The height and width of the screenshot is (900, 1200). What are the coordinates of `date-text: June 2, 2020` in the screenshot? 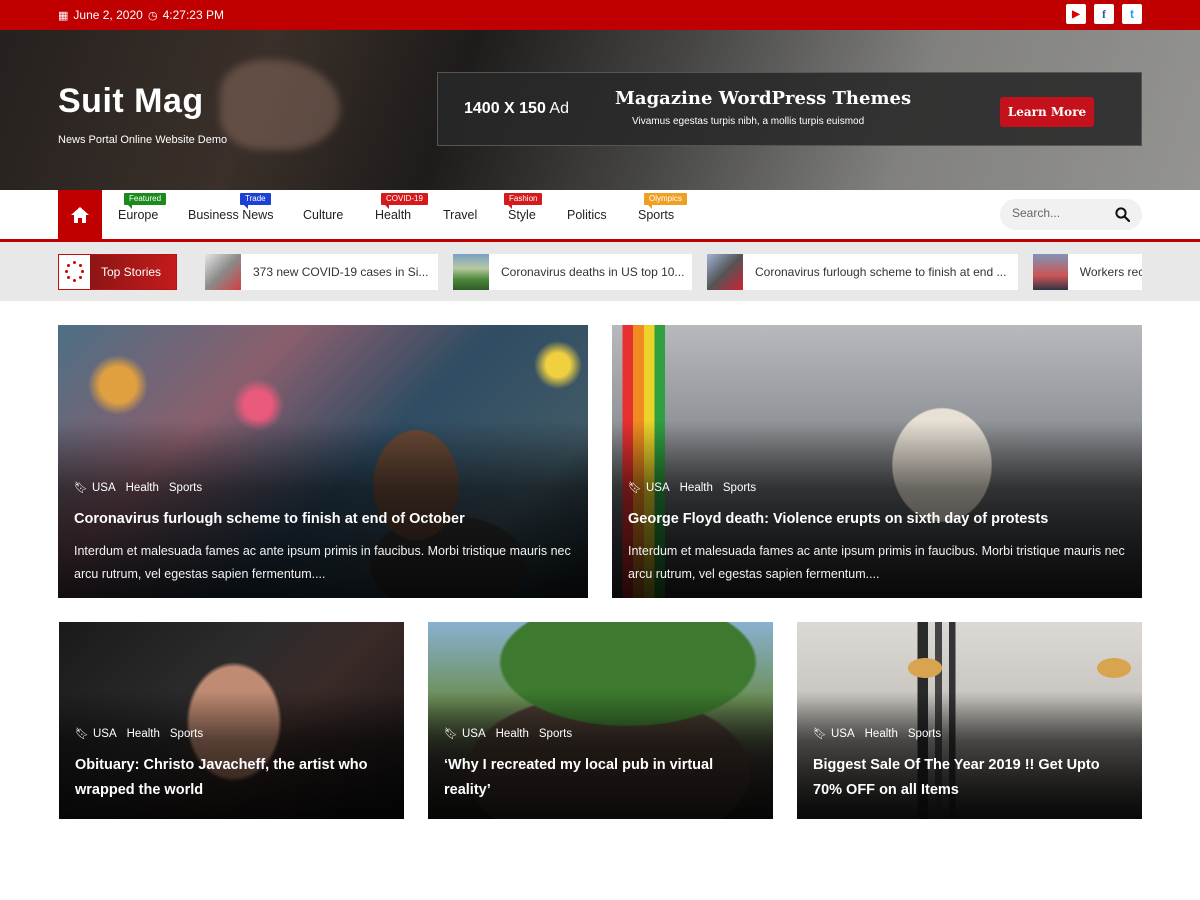 It's located at (108, 15).